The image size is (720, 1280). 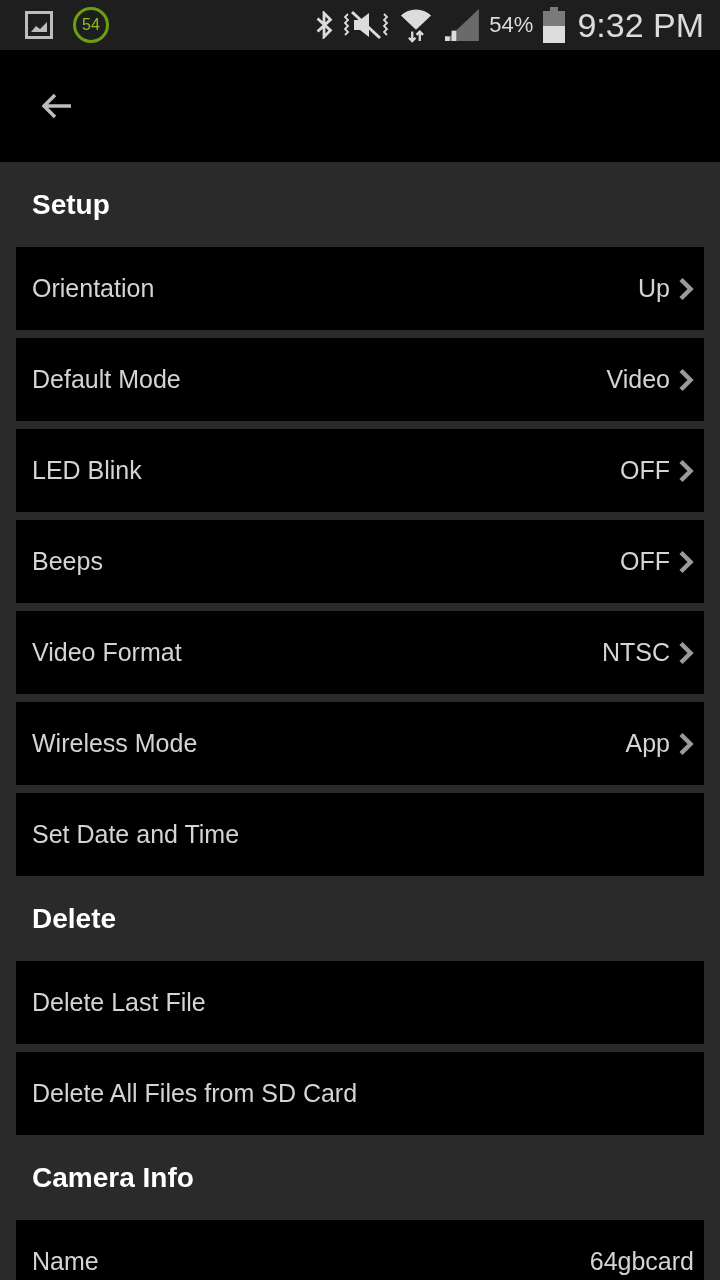 I want to click on setting-row: LED Blink OFF, so click(x=360, y=470).